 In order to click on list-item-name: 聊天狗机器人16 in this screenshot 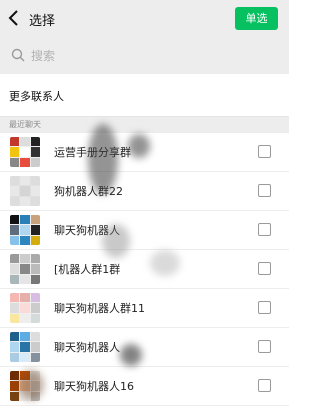, I will do `click(94, 386)`.